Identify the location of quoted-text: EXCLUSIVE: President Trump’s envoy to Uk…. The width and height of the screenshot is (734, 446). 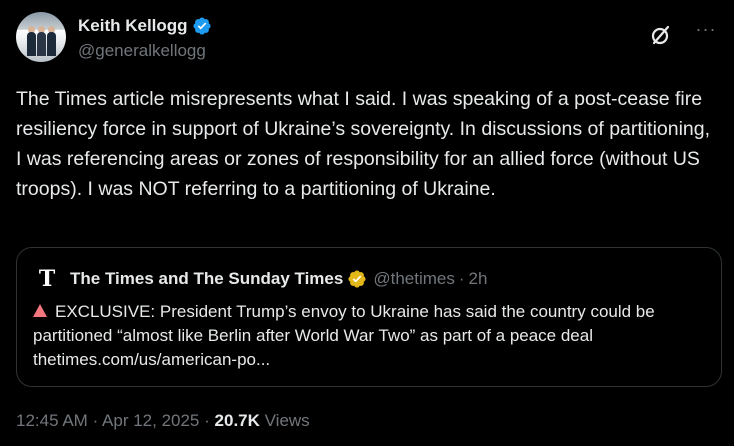
(344, 335).